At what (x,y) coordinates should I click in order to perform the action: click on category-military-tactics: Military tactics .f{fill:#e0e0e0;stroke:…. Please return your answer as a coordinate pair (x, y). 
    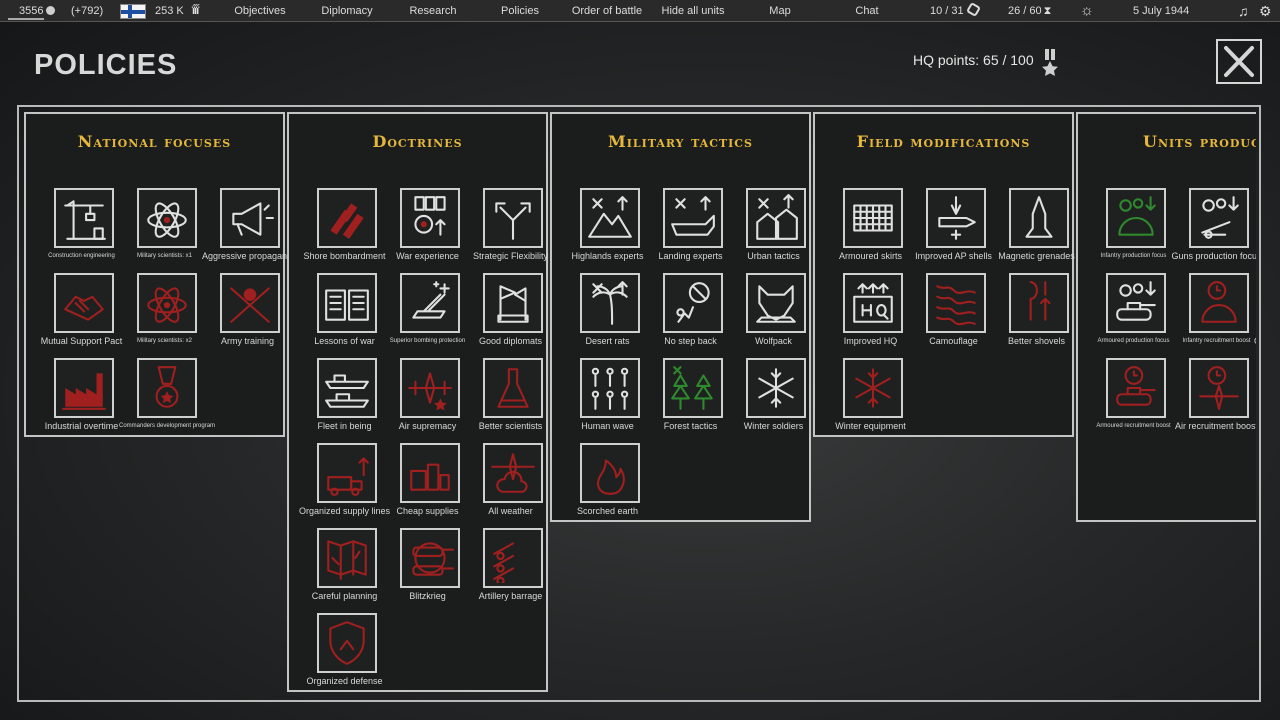
    Looking at the image, I should click on (680, 317).